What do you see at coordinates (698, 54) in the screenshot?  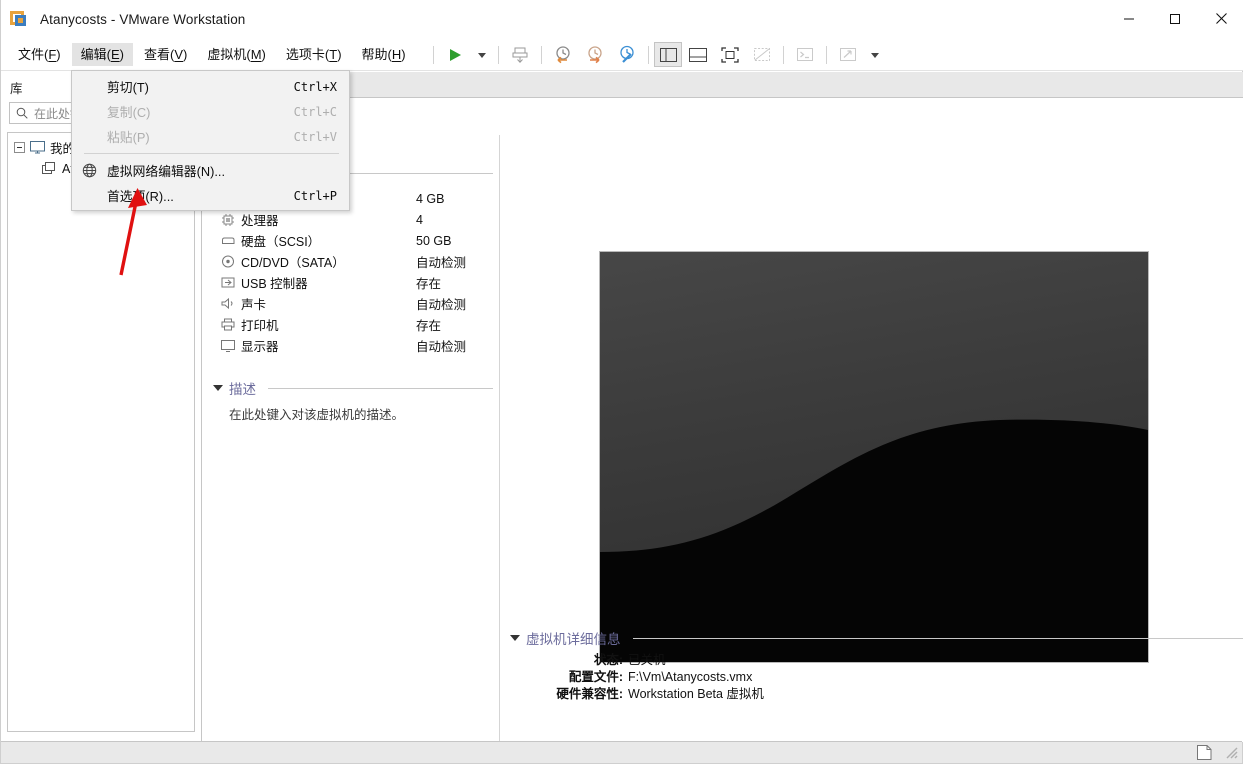 I see `show-thumbnail-bar-icon` at bounding box center [698, 54].